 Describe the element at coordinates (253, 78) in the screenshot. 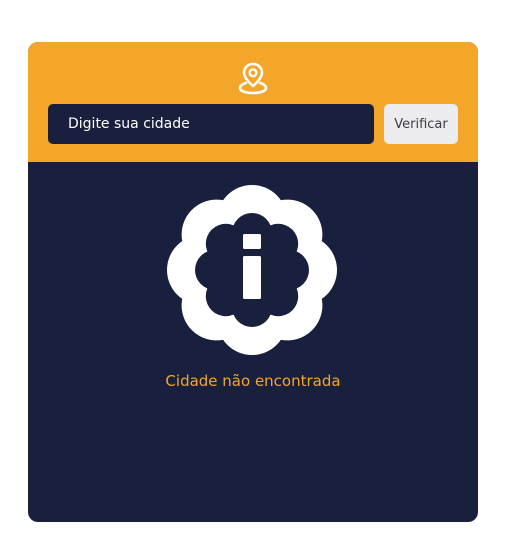

I see `map-pin-icon` at that location.